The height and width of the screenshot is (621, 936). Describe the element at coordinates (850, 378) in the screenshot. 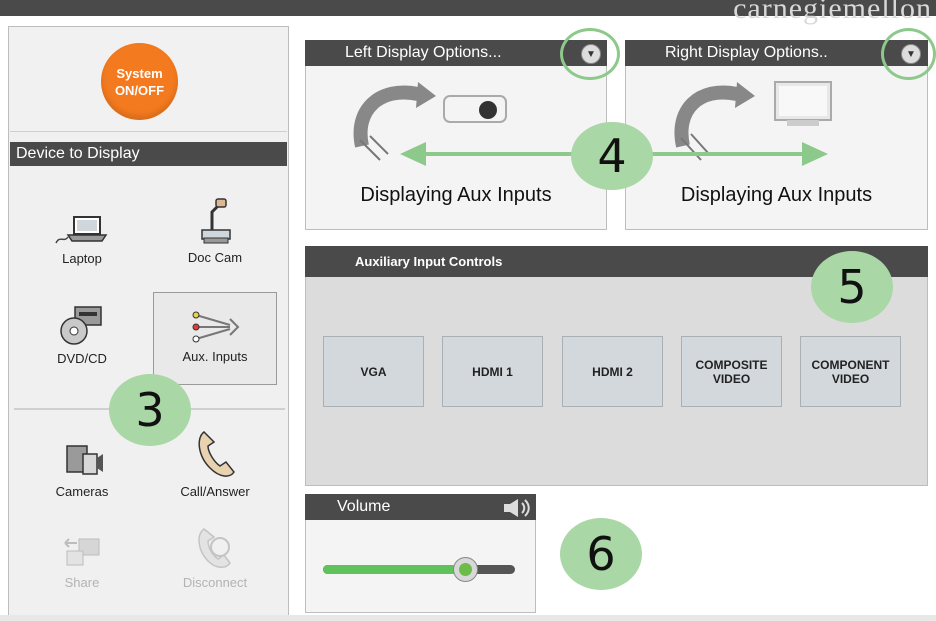

I see `source-component-label-line2: VIDEO` at that location.